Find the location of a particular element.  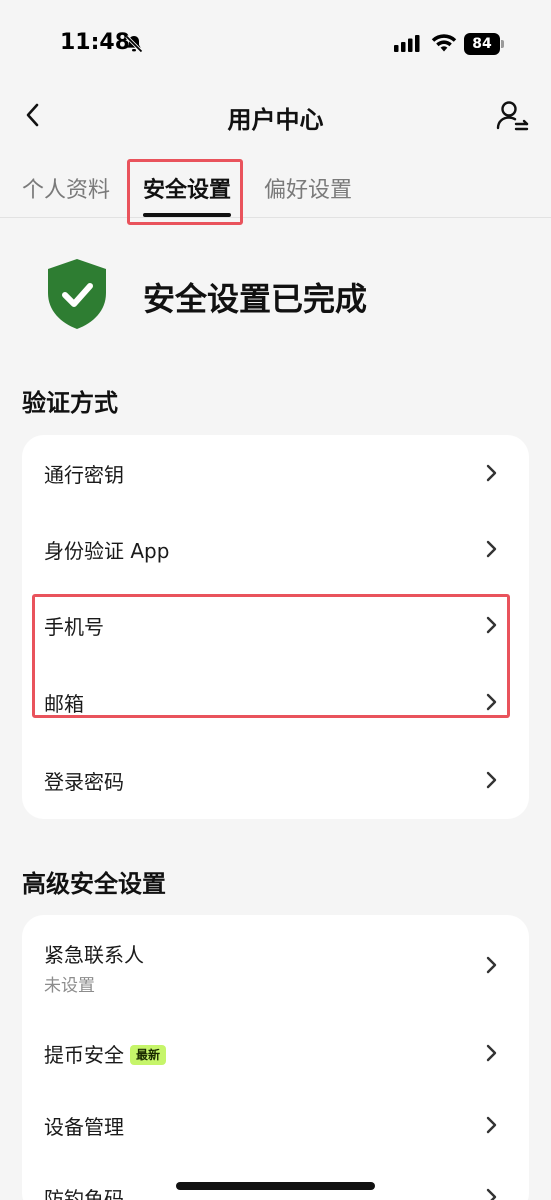

tab-bar: 个人资料 安全设置 偏好设置 is located at coordinates (275, 189).